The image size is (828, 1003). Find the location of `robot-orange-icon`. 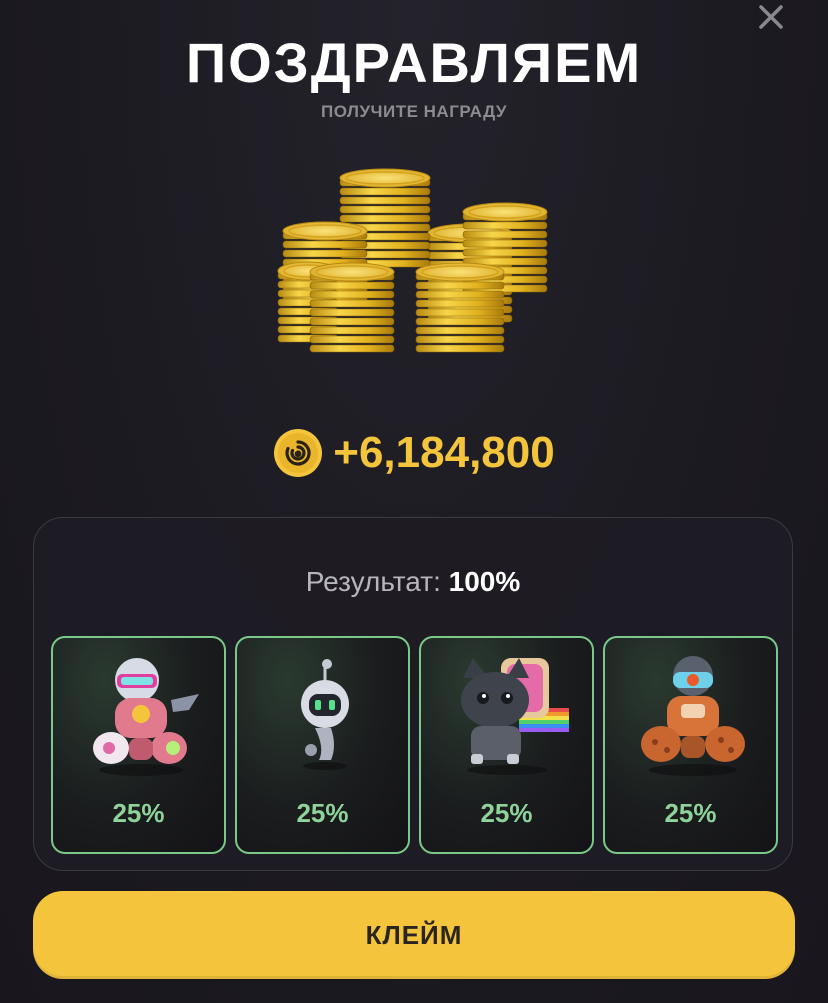

robot-orange-icon is located at coordinates (693, 716).